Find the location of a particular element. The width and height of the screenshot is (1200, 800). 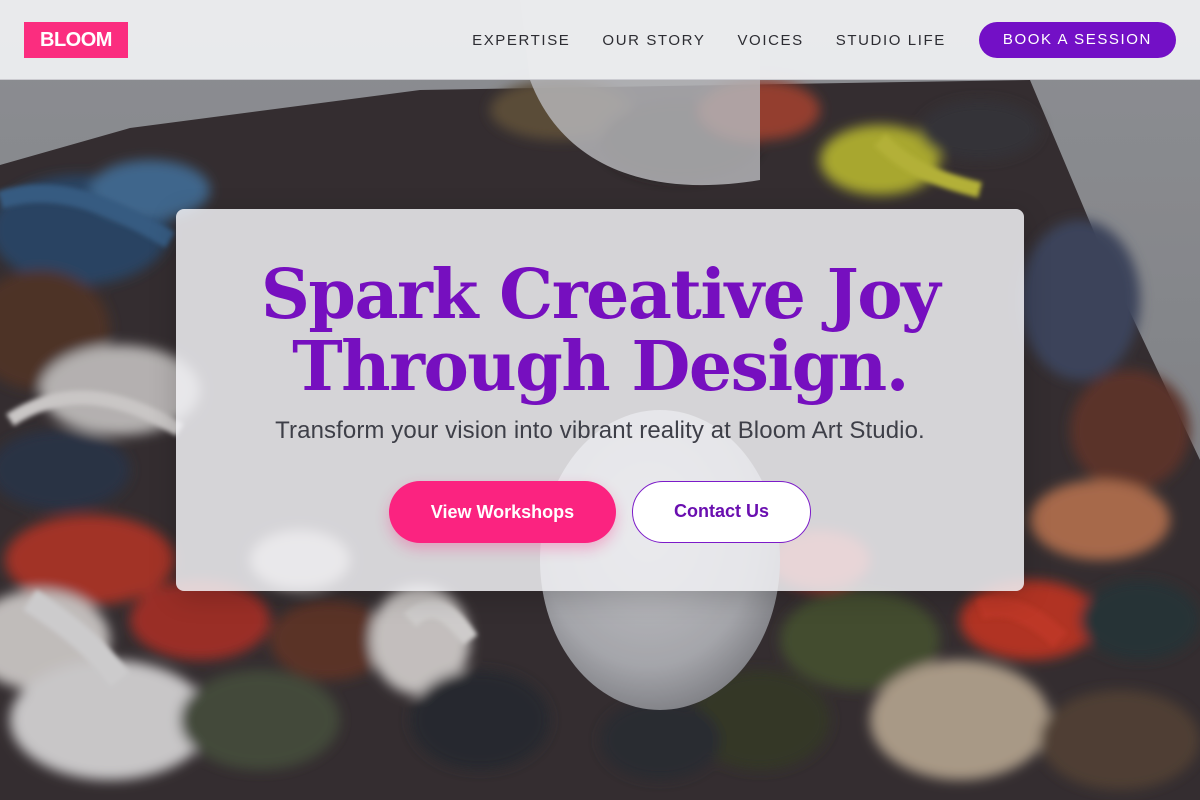

nav-link-expertise: EXPERTISE is located at coordinates (521, 40).